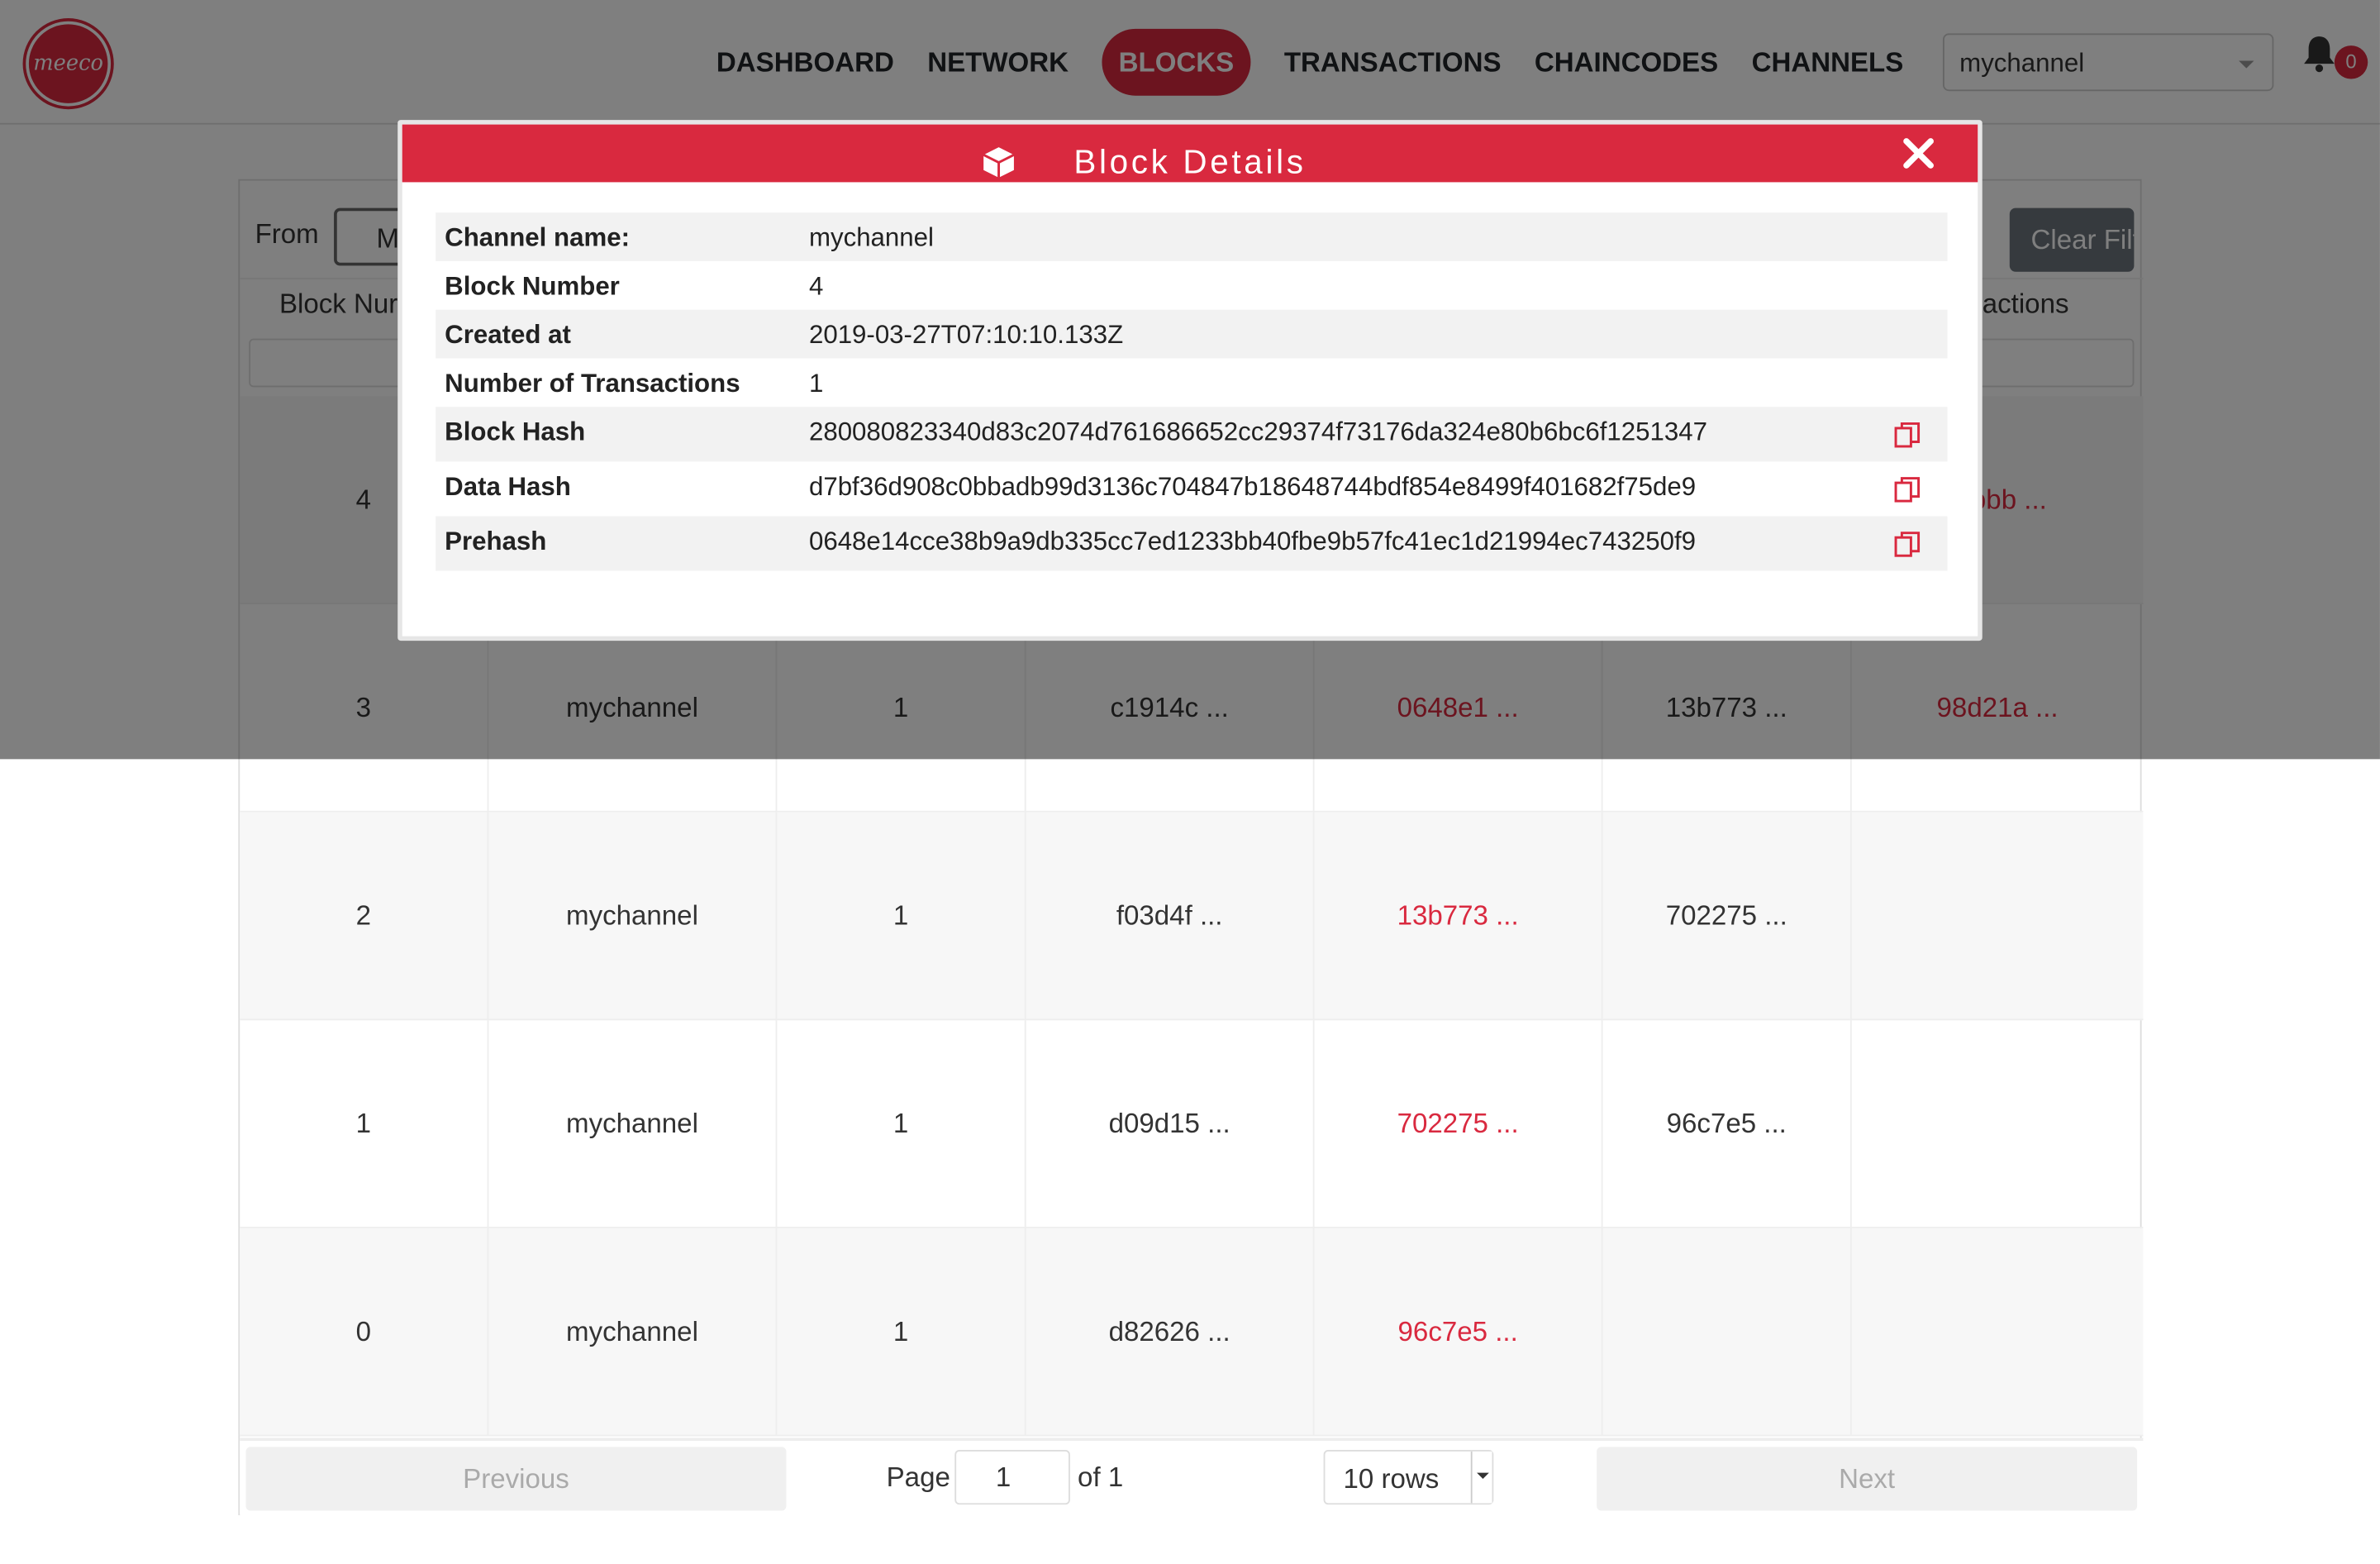 The width and height of the screenshot is (2380, 1564). I want to click on page-total: of 1, so click(1101, 1477).